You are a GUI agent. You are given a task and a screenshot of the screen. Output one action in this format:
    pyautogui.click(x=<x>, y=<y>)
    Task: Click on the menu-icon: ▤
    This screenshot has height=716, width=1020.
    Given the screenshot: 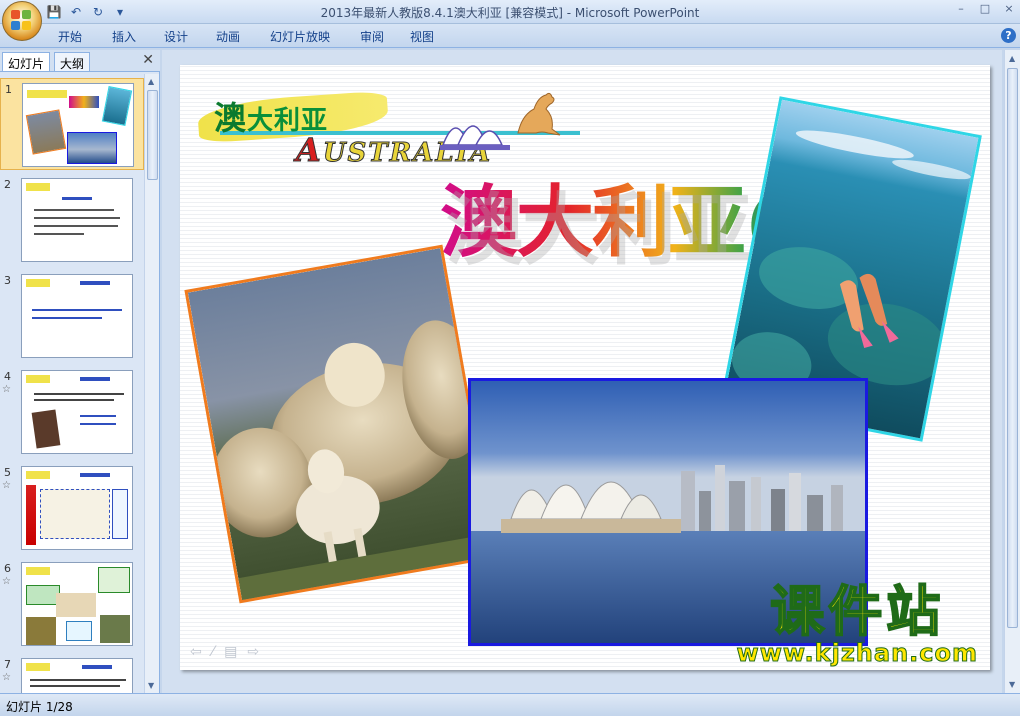 What is the action you would take?
    pyautogui.click(x=230, y=652)
    